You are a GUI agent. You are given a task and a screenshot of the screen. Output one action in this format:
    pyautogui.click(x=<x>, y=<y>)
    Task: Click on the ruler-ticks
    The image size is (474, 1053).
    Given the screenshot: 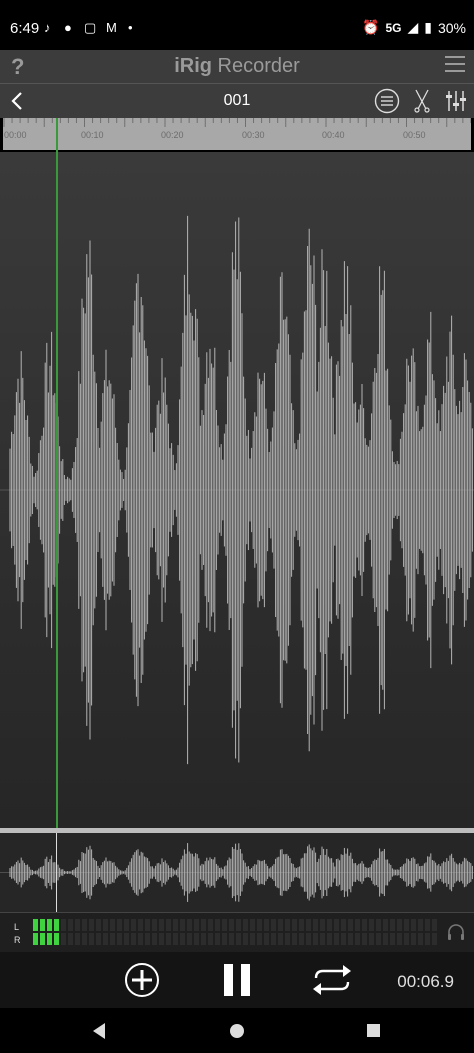 What is the action you would take?
    pyautogui.click(x=237, y=122)
    